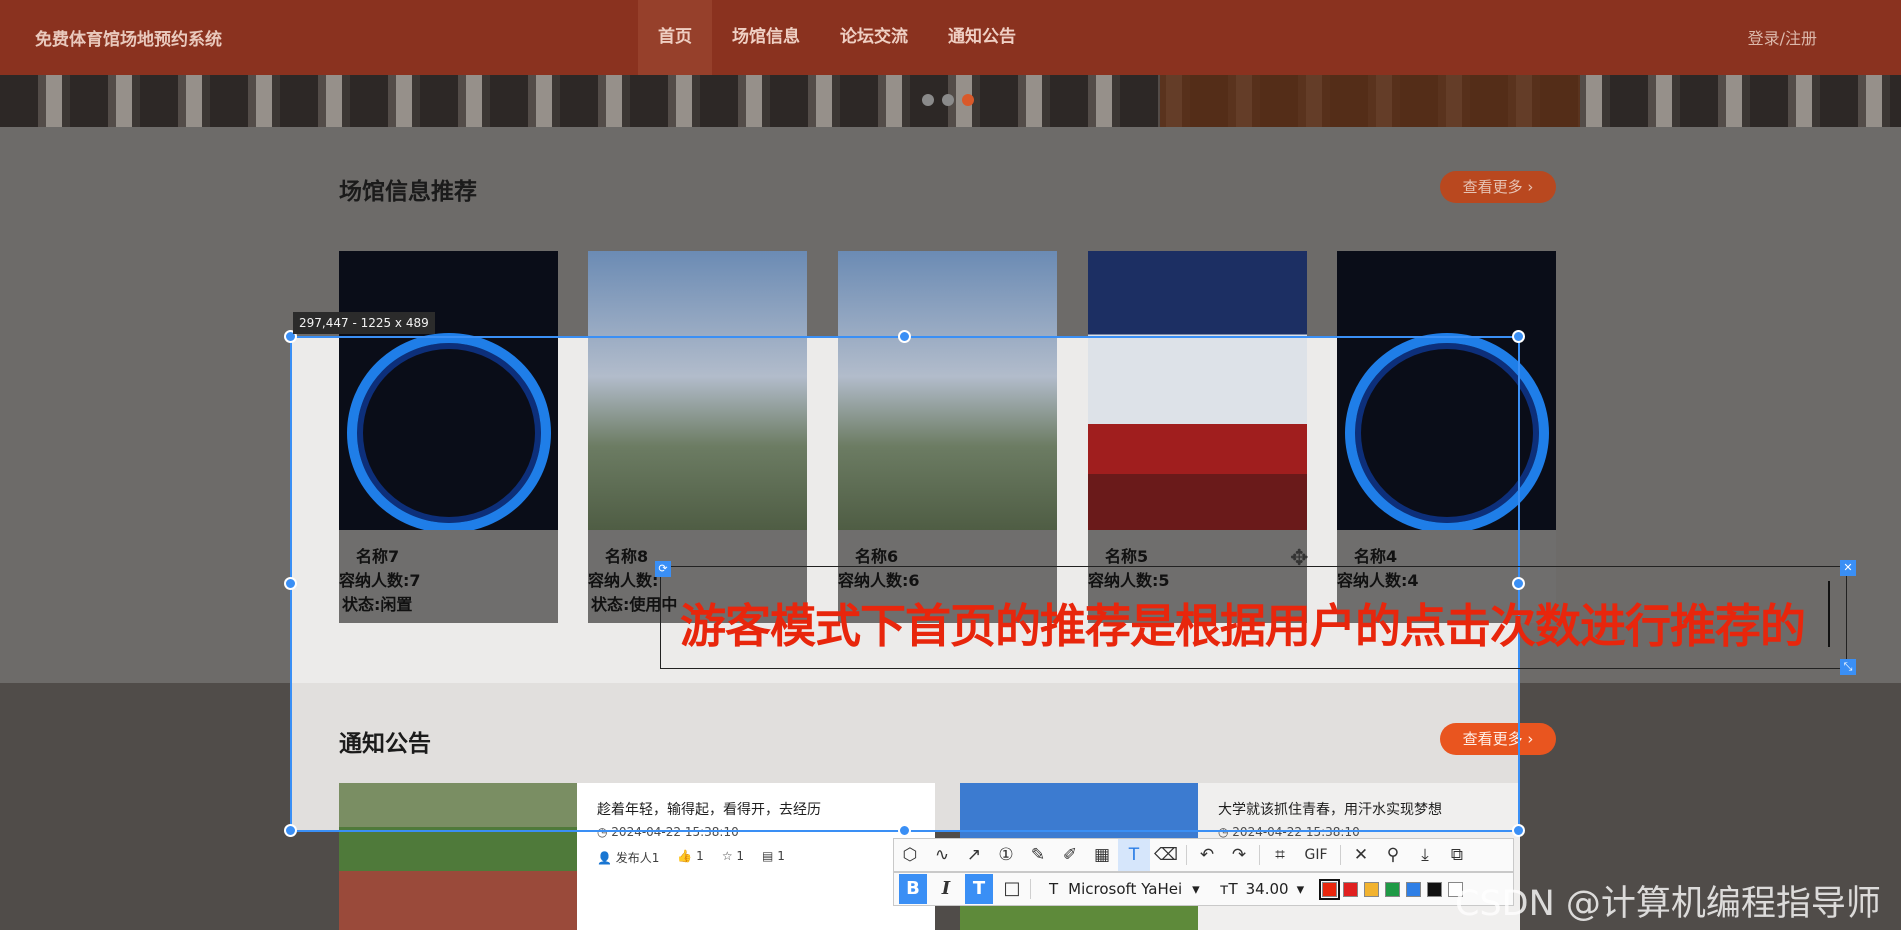 The image size is (1901, 930). What do you see at coordinates (1829, 614) in the screenshot?
I see `text-caret` at bounding box center [1829, 614].